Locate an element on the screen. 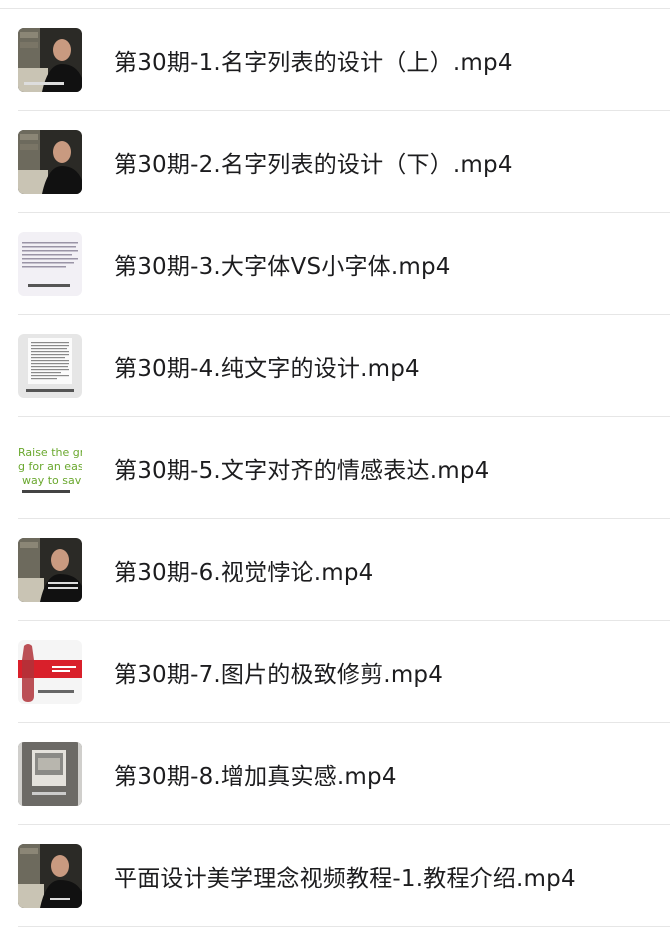 This screenshot has height=942, width=670. file-name: 第30期-3.大字体VS小字体.mp4 is located at coordinates (282, 266).